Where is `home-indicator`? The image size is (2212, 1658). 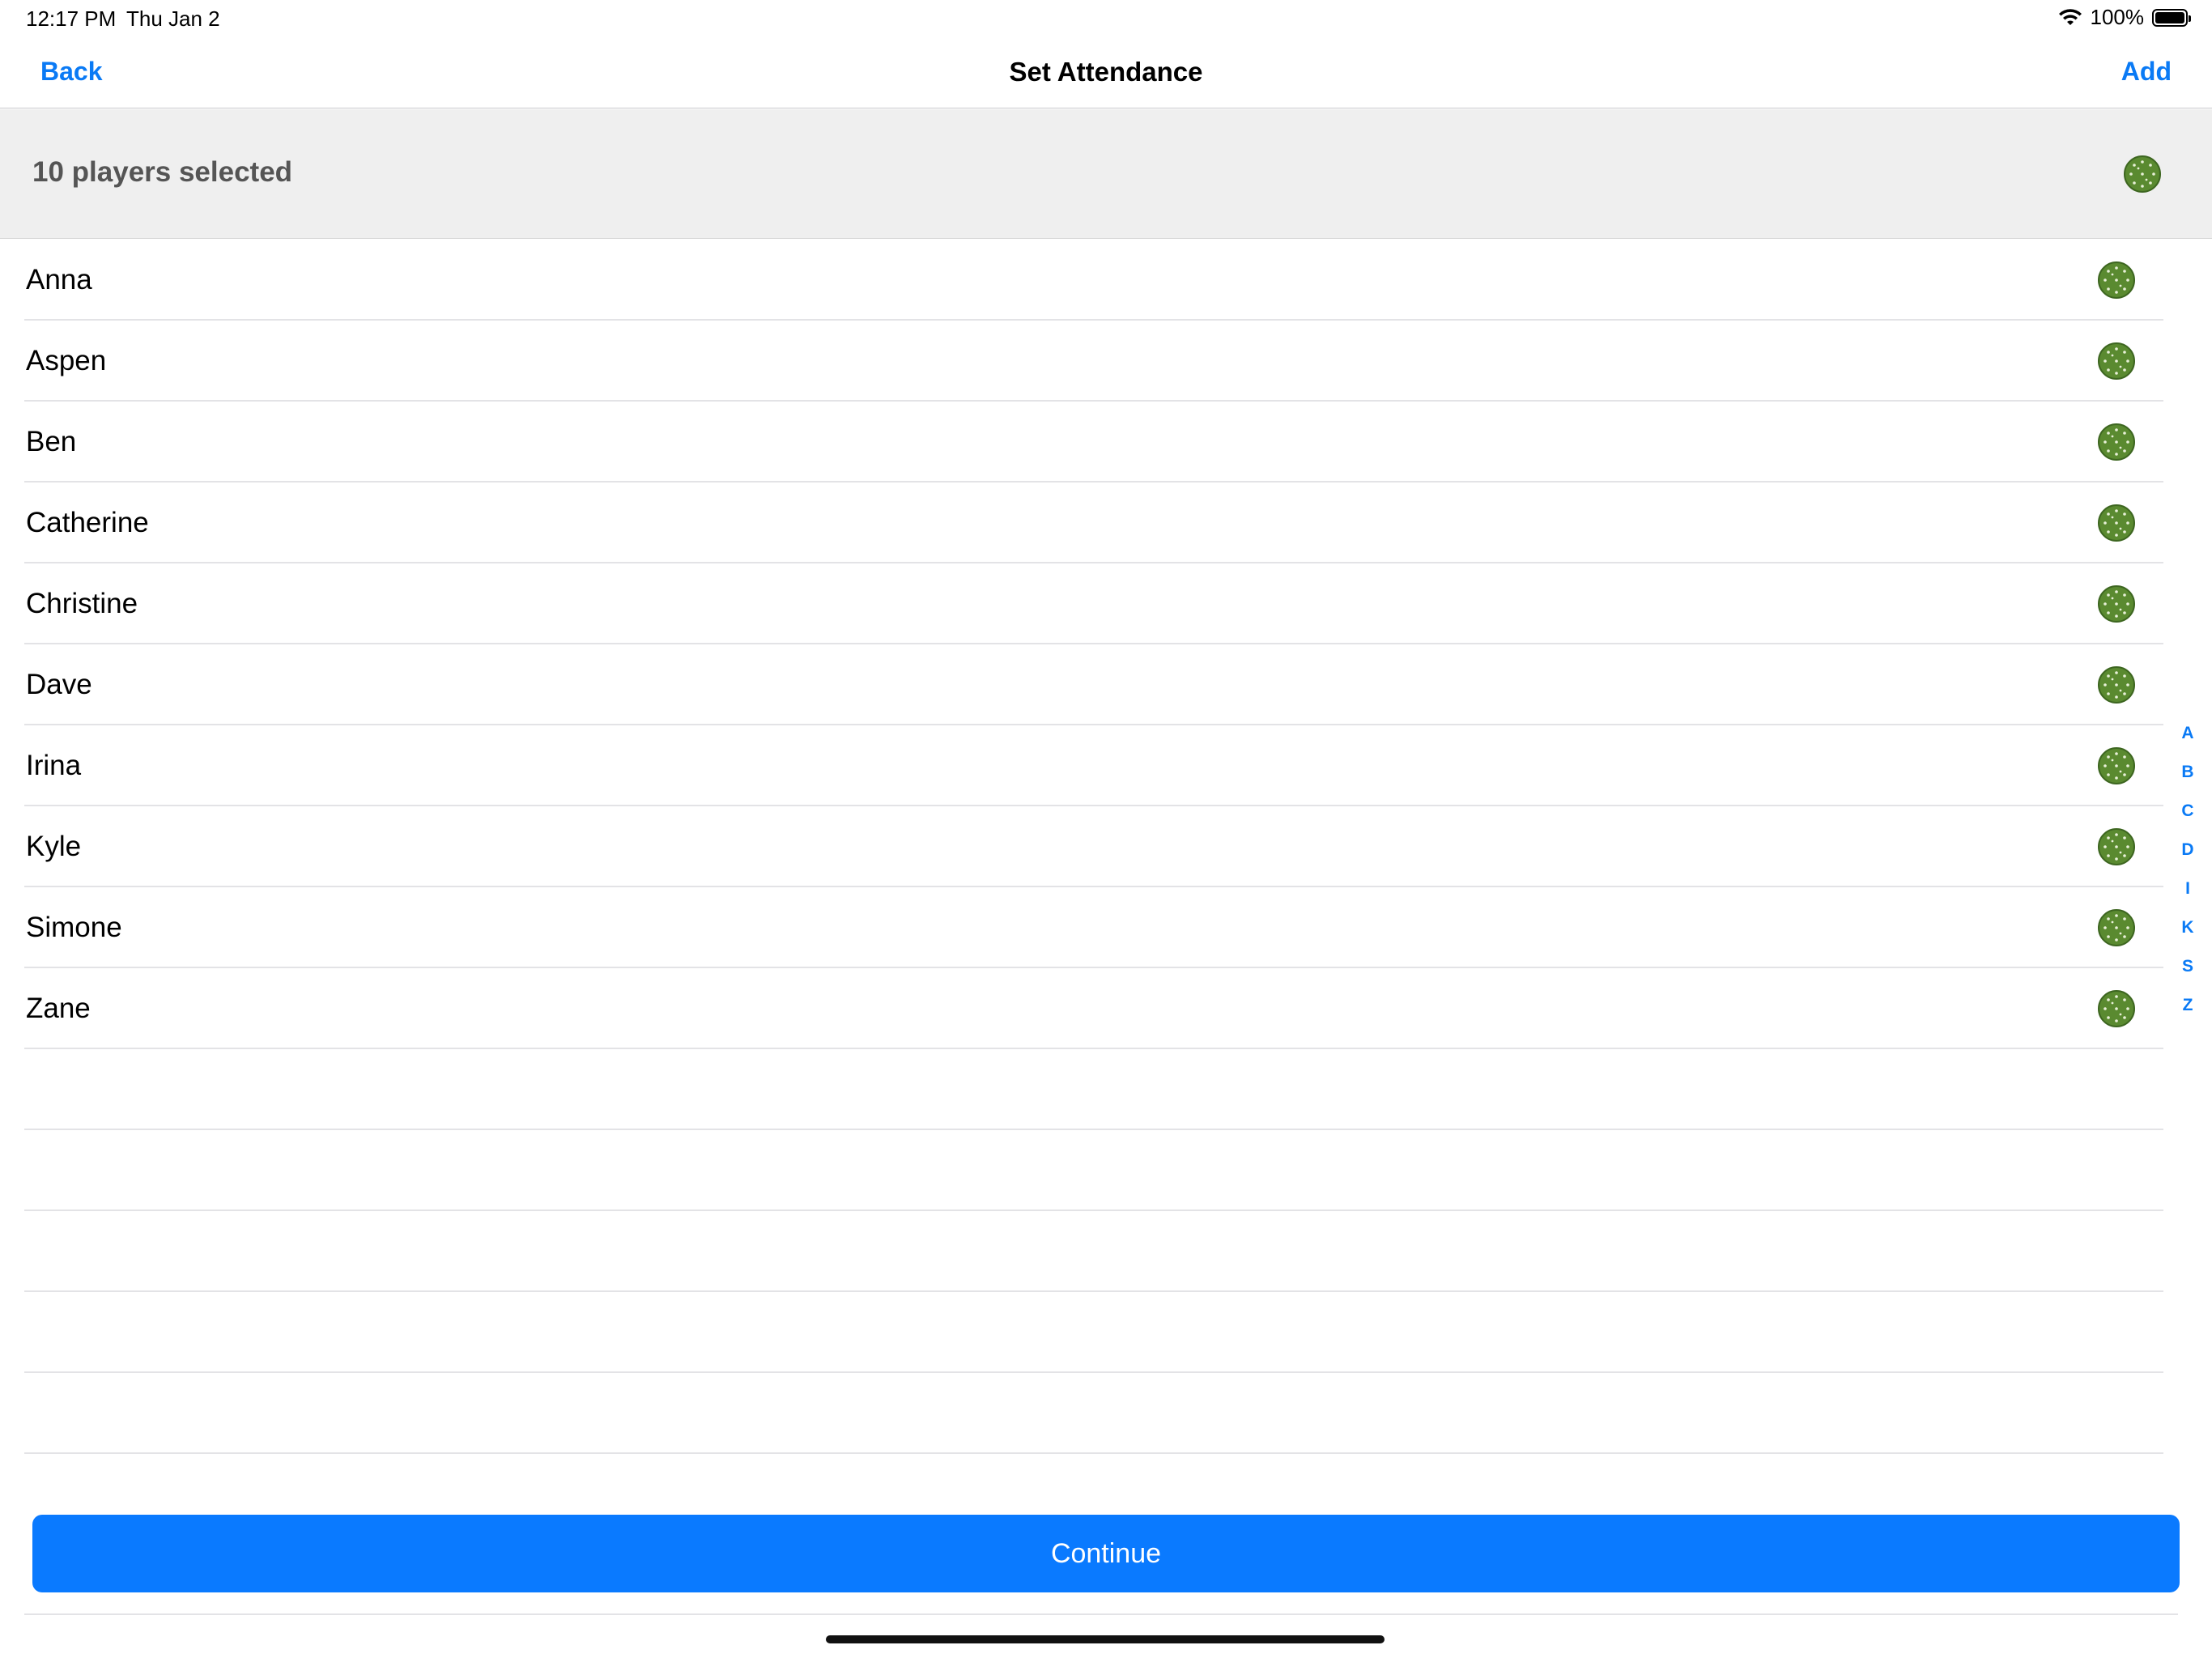 home-indicator is located at coordinates (1105, 1639).